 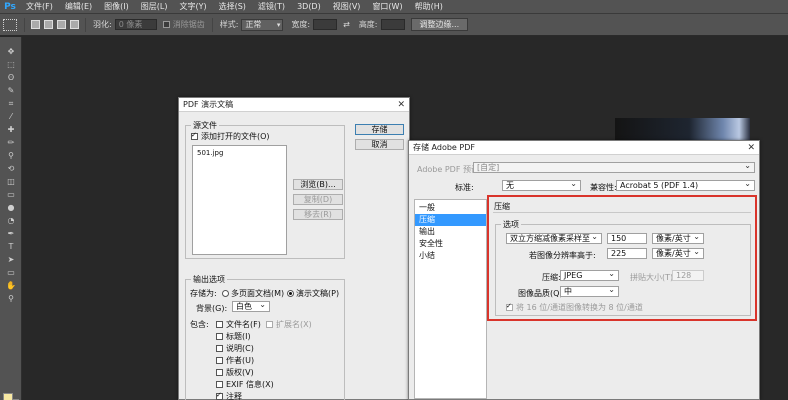 What do you see at coordinates (239, 200) in the screenshot?
I see `file-list: 501.jpg` at bounding box center [239, 200].